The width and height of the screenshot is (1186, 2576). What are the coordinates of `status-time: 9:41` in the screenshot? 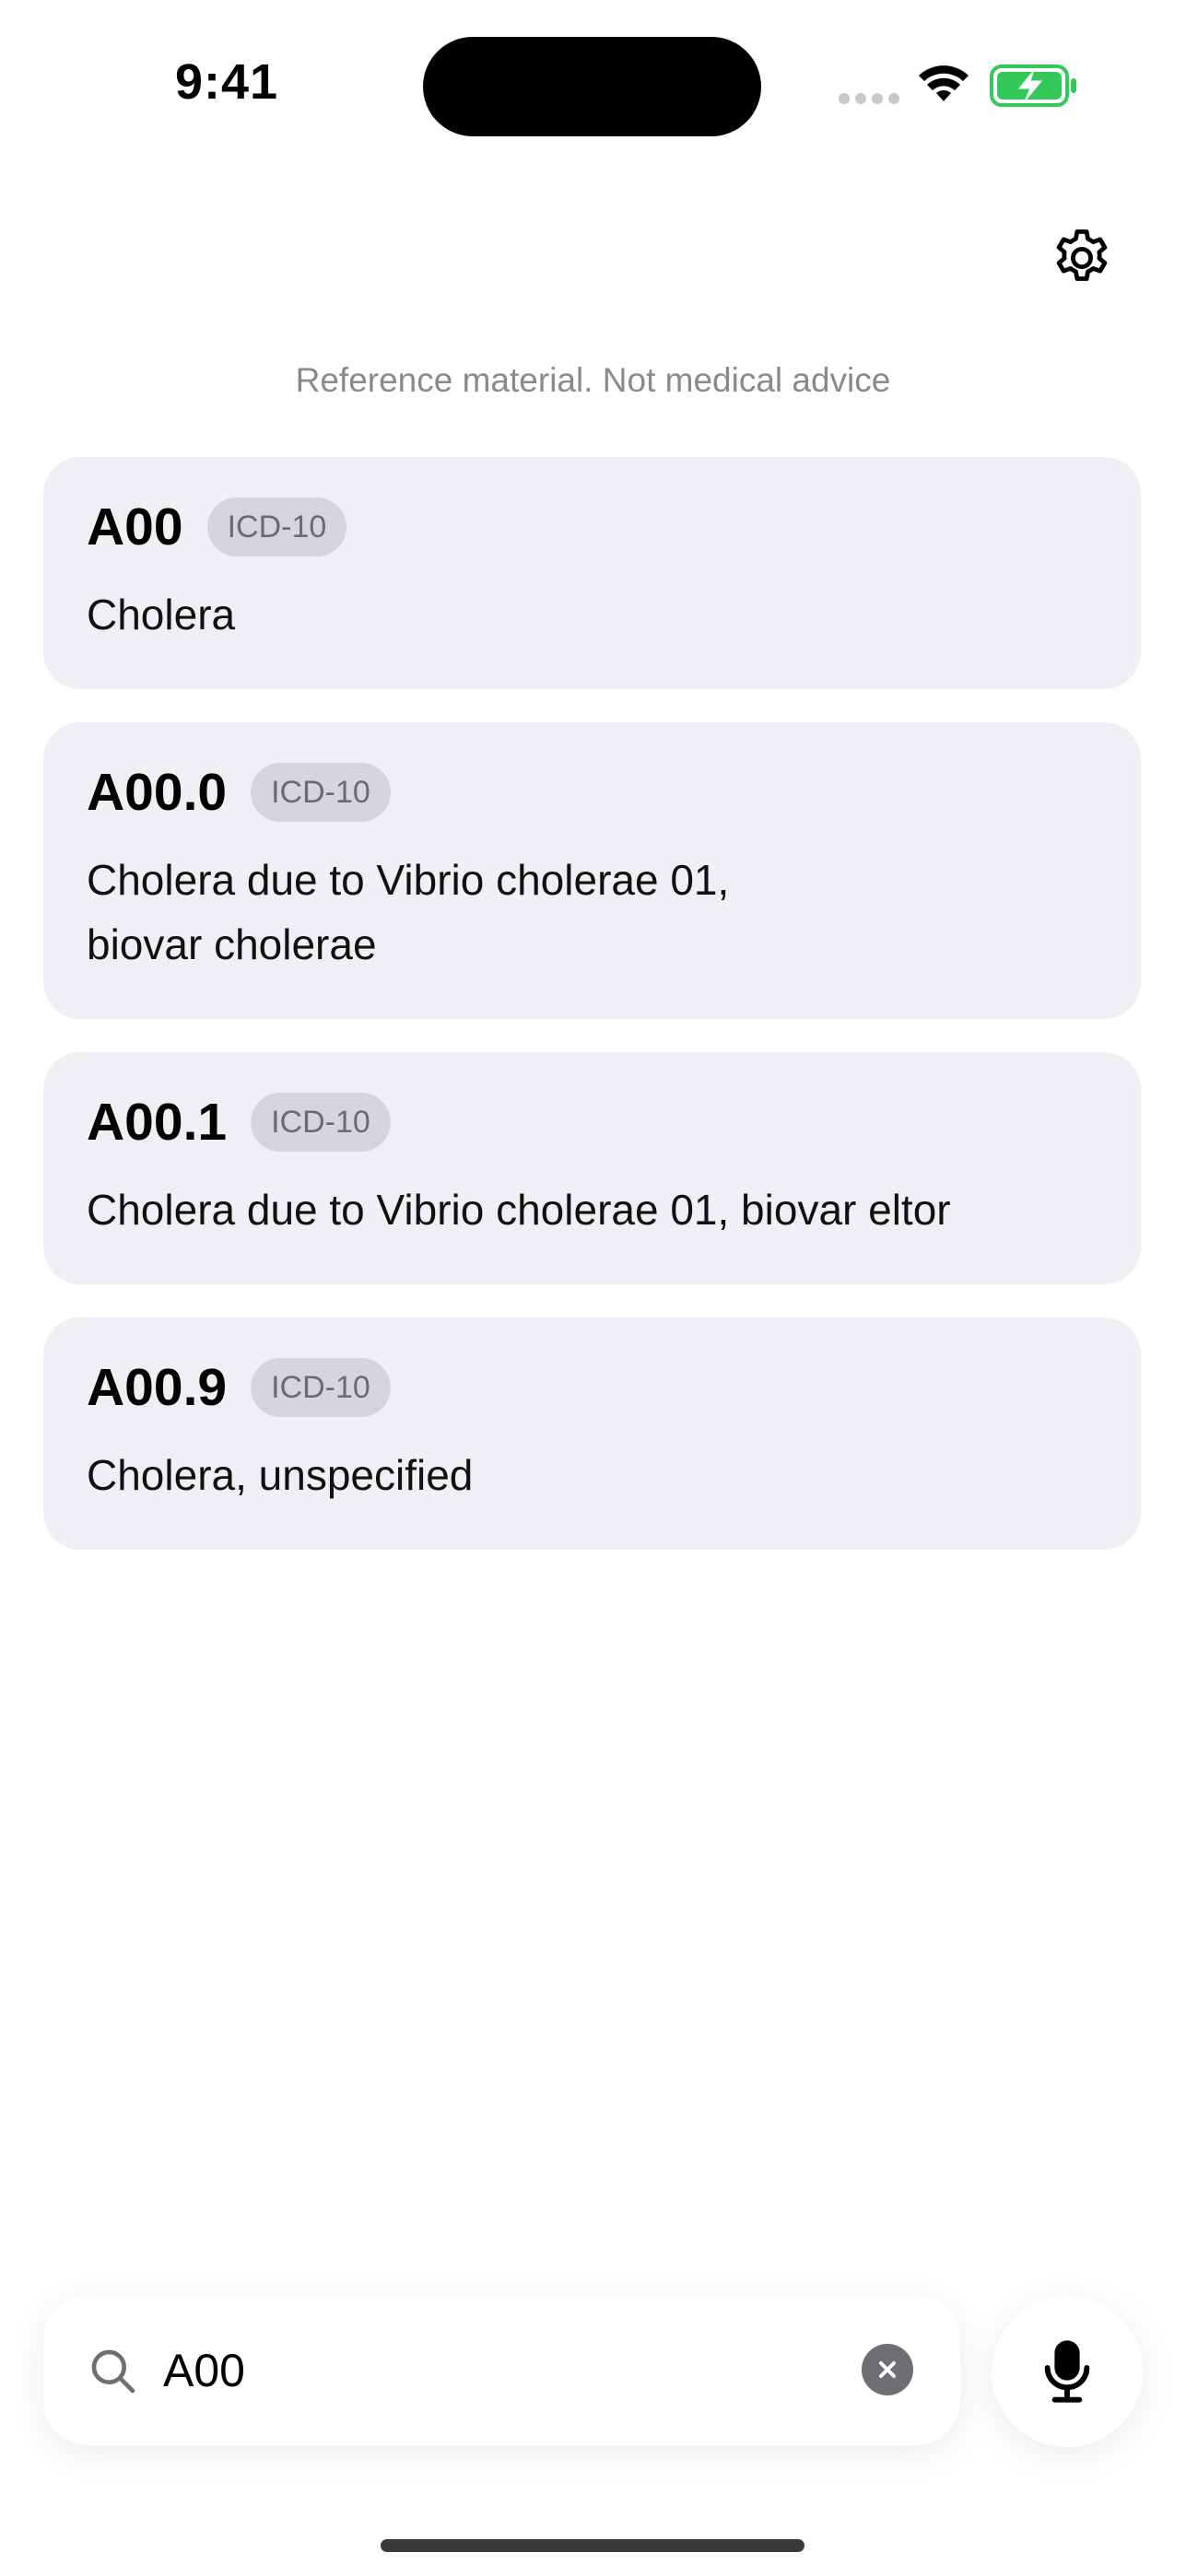 It's located at (227, 82).